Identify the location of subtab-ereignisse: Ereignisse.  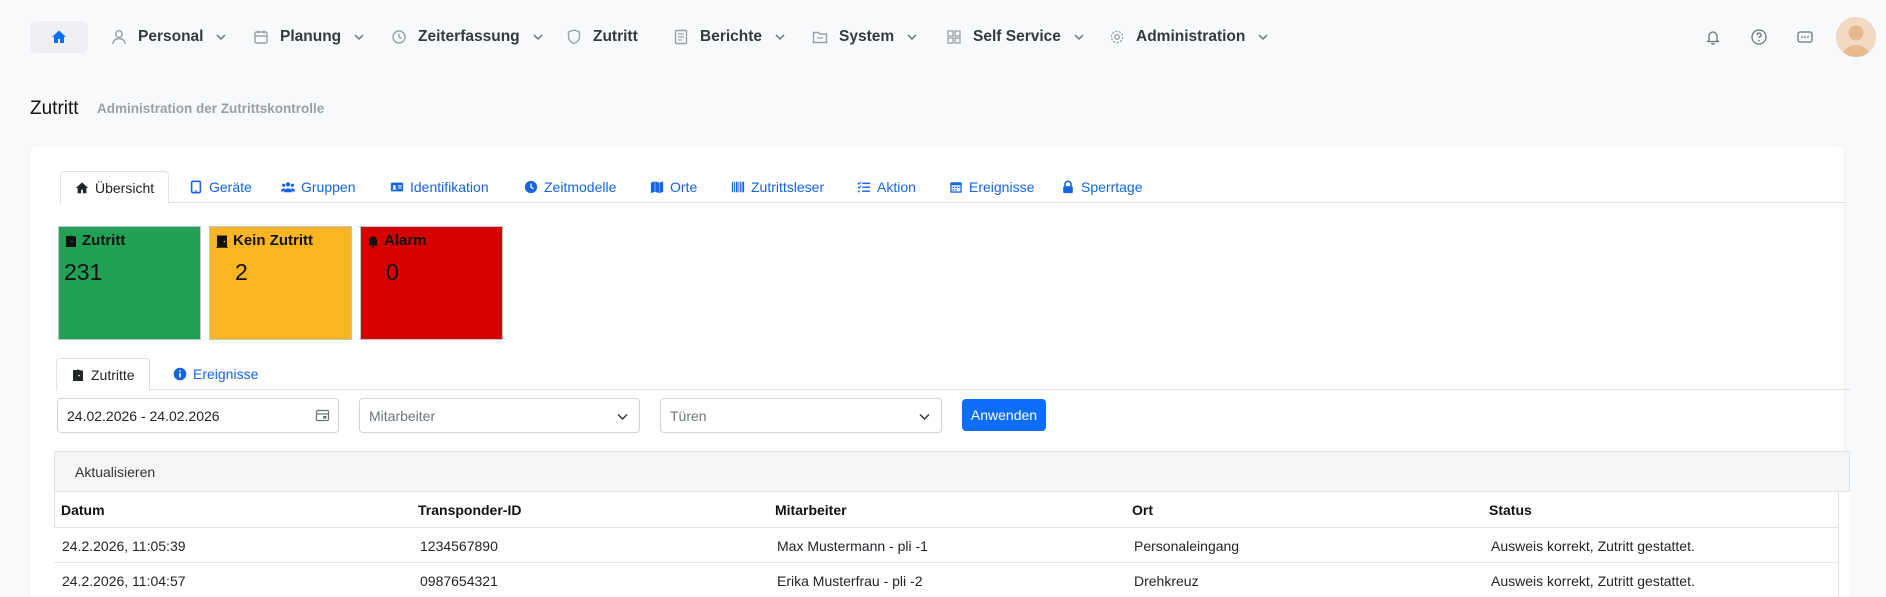
(215, 374).